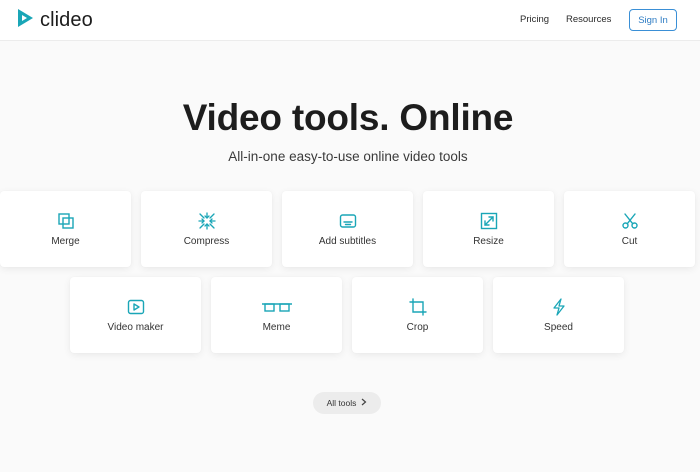  I want to click on merge-icon, so click(65, 221).